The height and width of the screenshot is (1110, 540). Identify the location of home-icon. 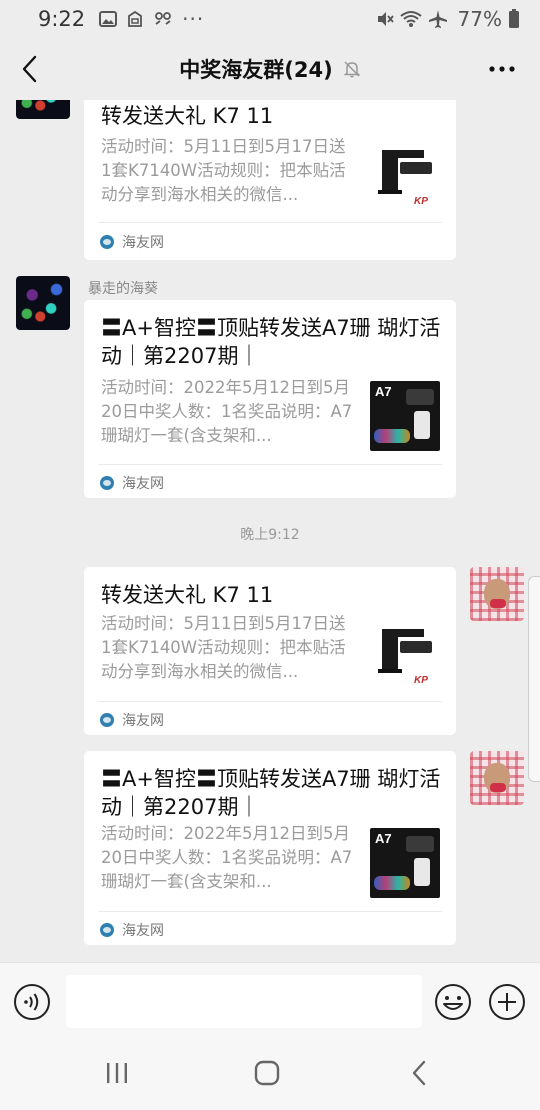
(267, 1073).